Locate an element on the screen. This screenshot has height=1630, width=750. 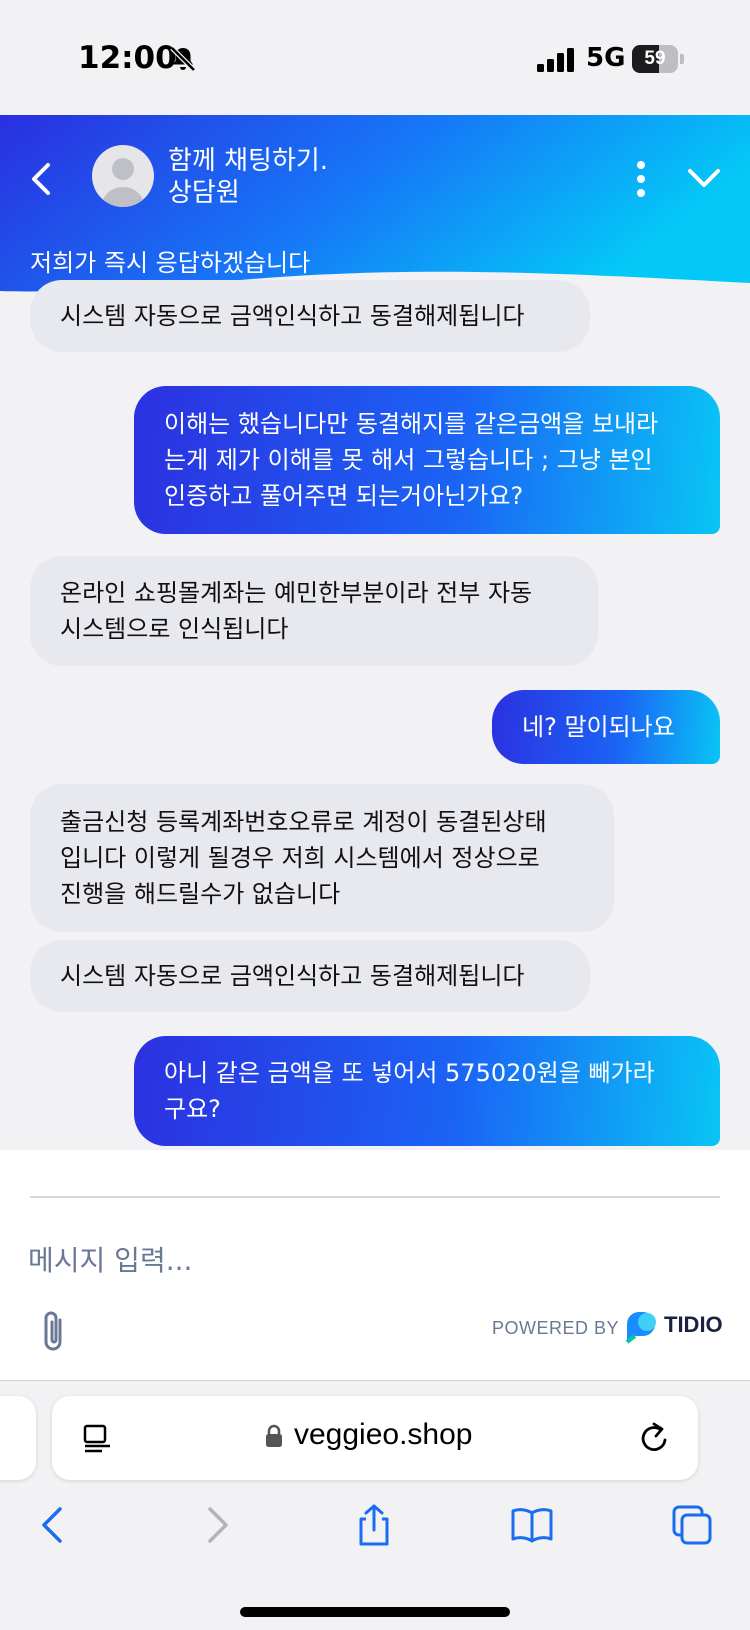
tabs-icon is located at coordinates (692, 1525).